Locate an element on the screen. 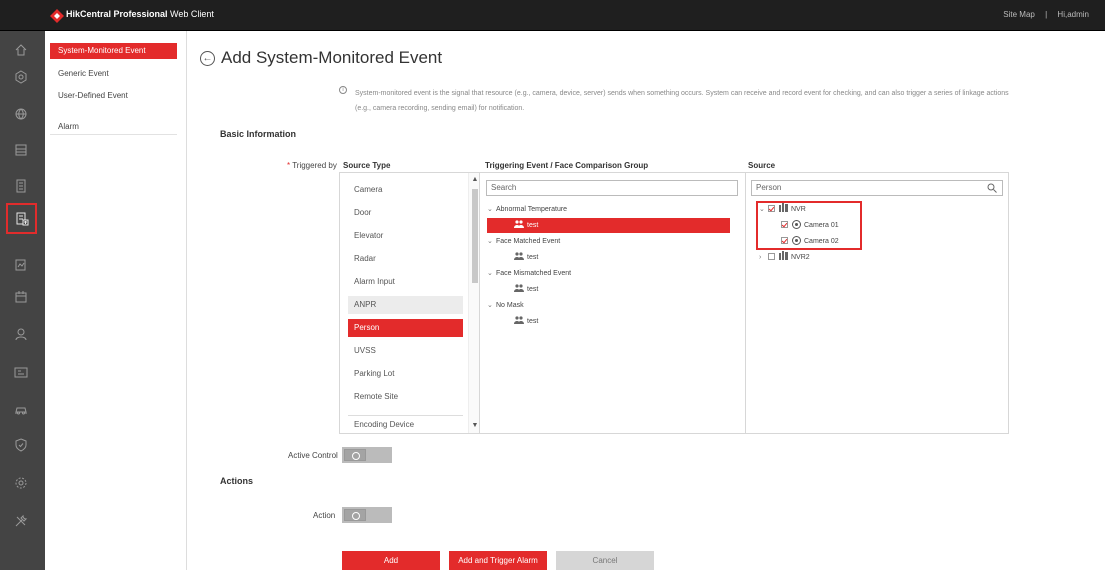 Image resolution: width=1105 pixels, height=570 pixels. app-title-rest: Web Client is located at coordinates (192, 14).